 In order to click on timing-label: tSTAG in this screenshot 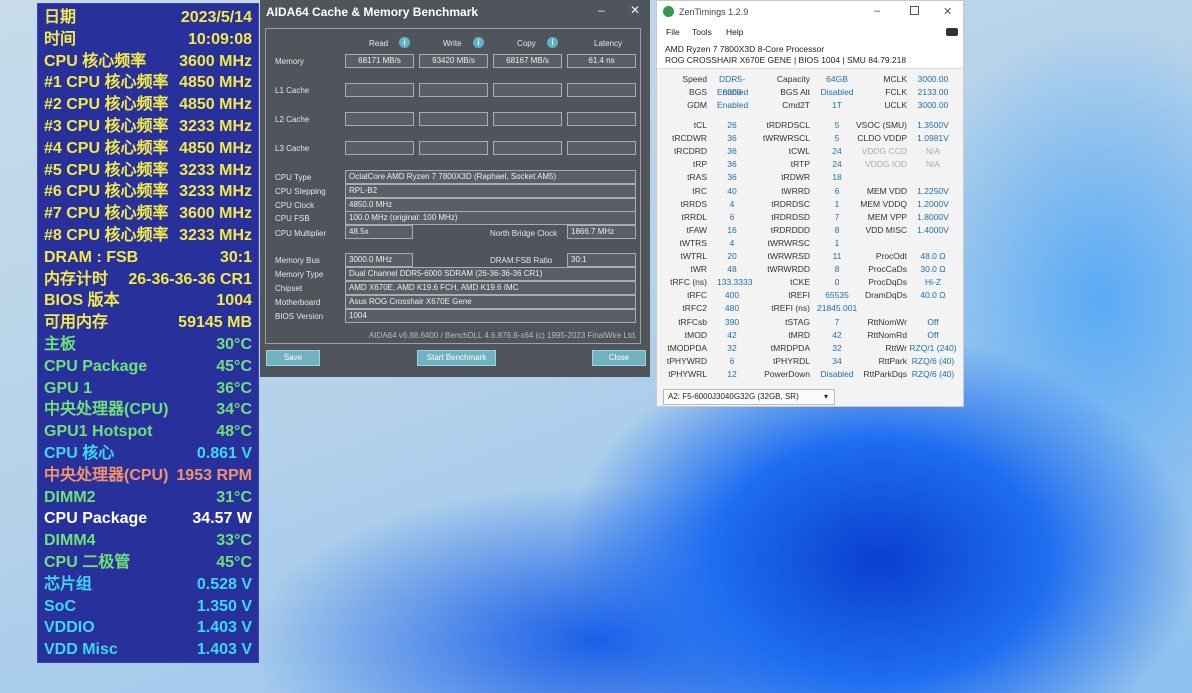, I will do `click(797, 321)`.